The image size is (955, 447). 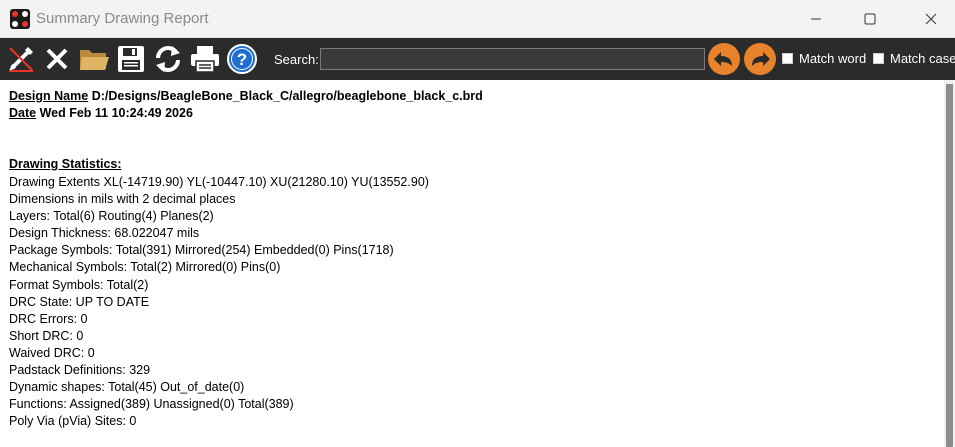 I want to click on list-item: Padstack Definitions: 329, so click(x=80, y=370).